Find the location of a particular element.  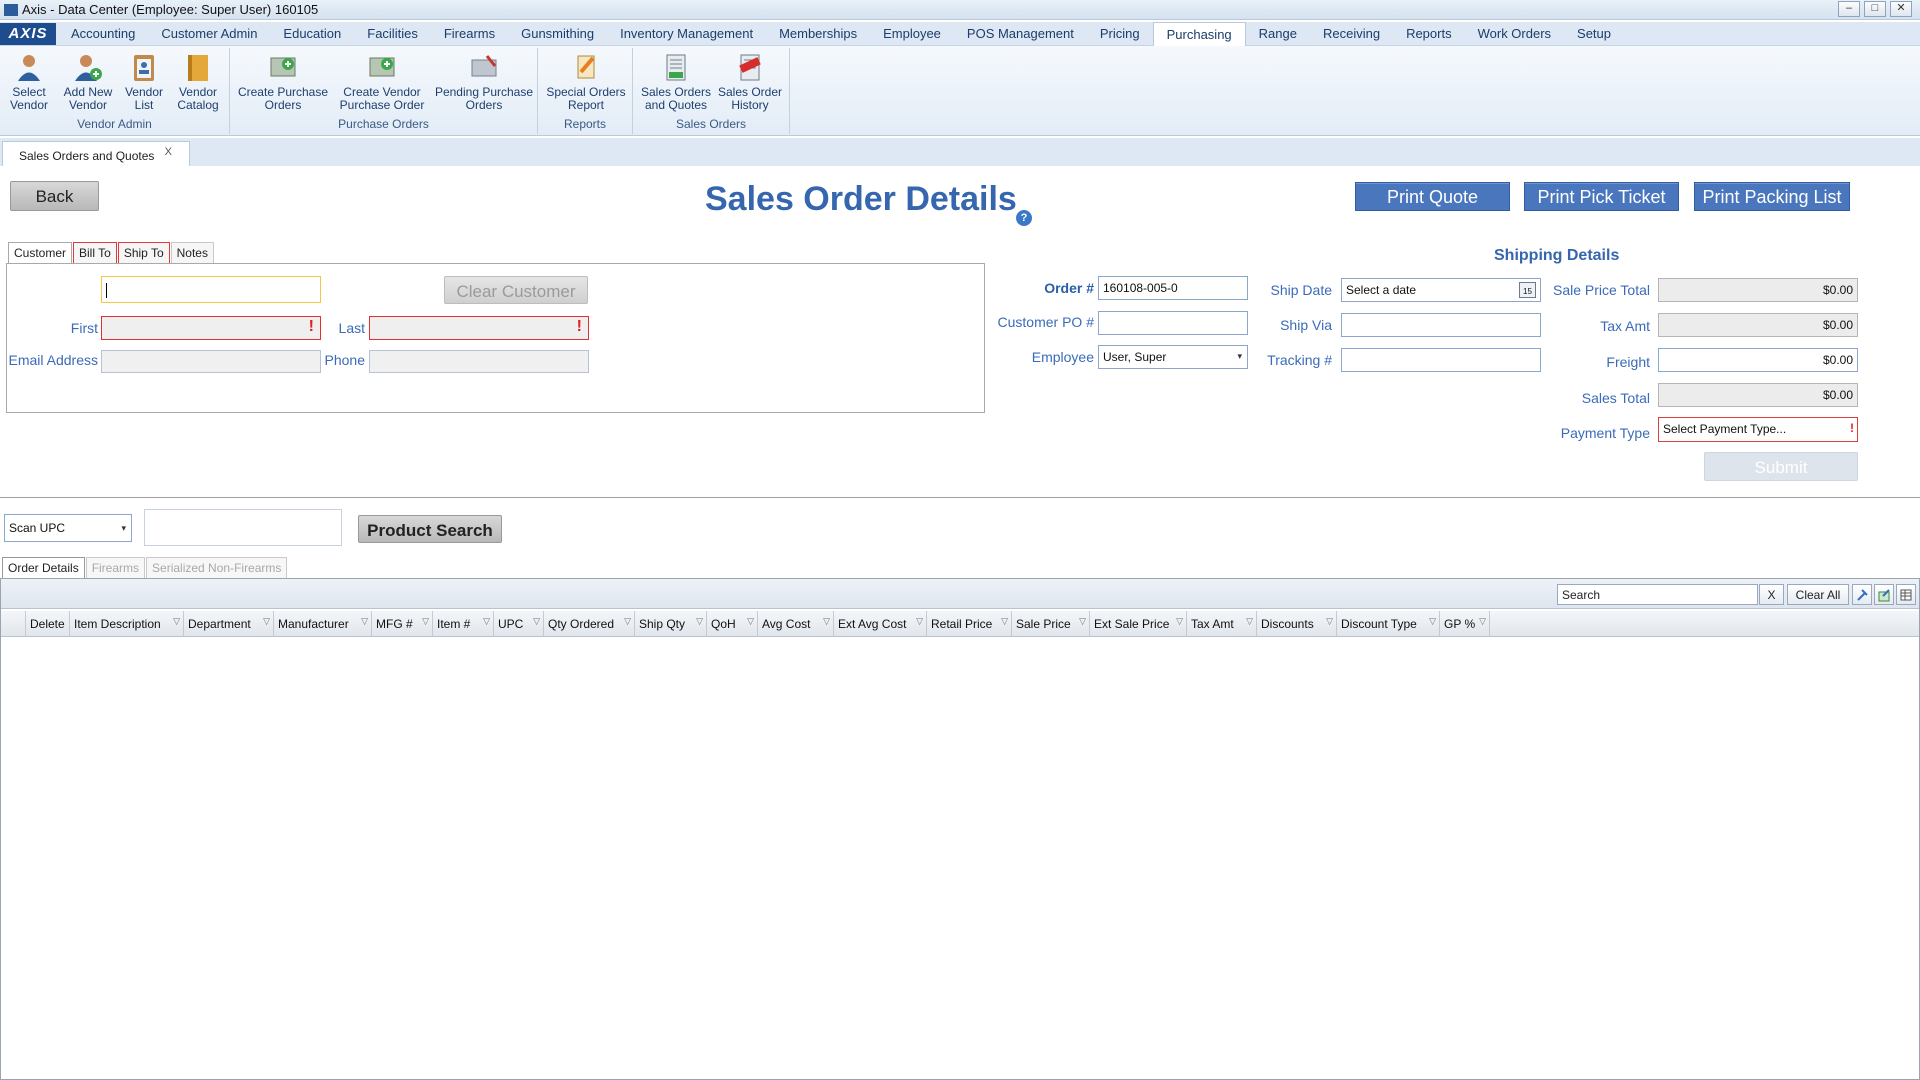

column-header-ext-avg-cost: Ext Avg Cost ▽ is located at coordinates (880, 624).